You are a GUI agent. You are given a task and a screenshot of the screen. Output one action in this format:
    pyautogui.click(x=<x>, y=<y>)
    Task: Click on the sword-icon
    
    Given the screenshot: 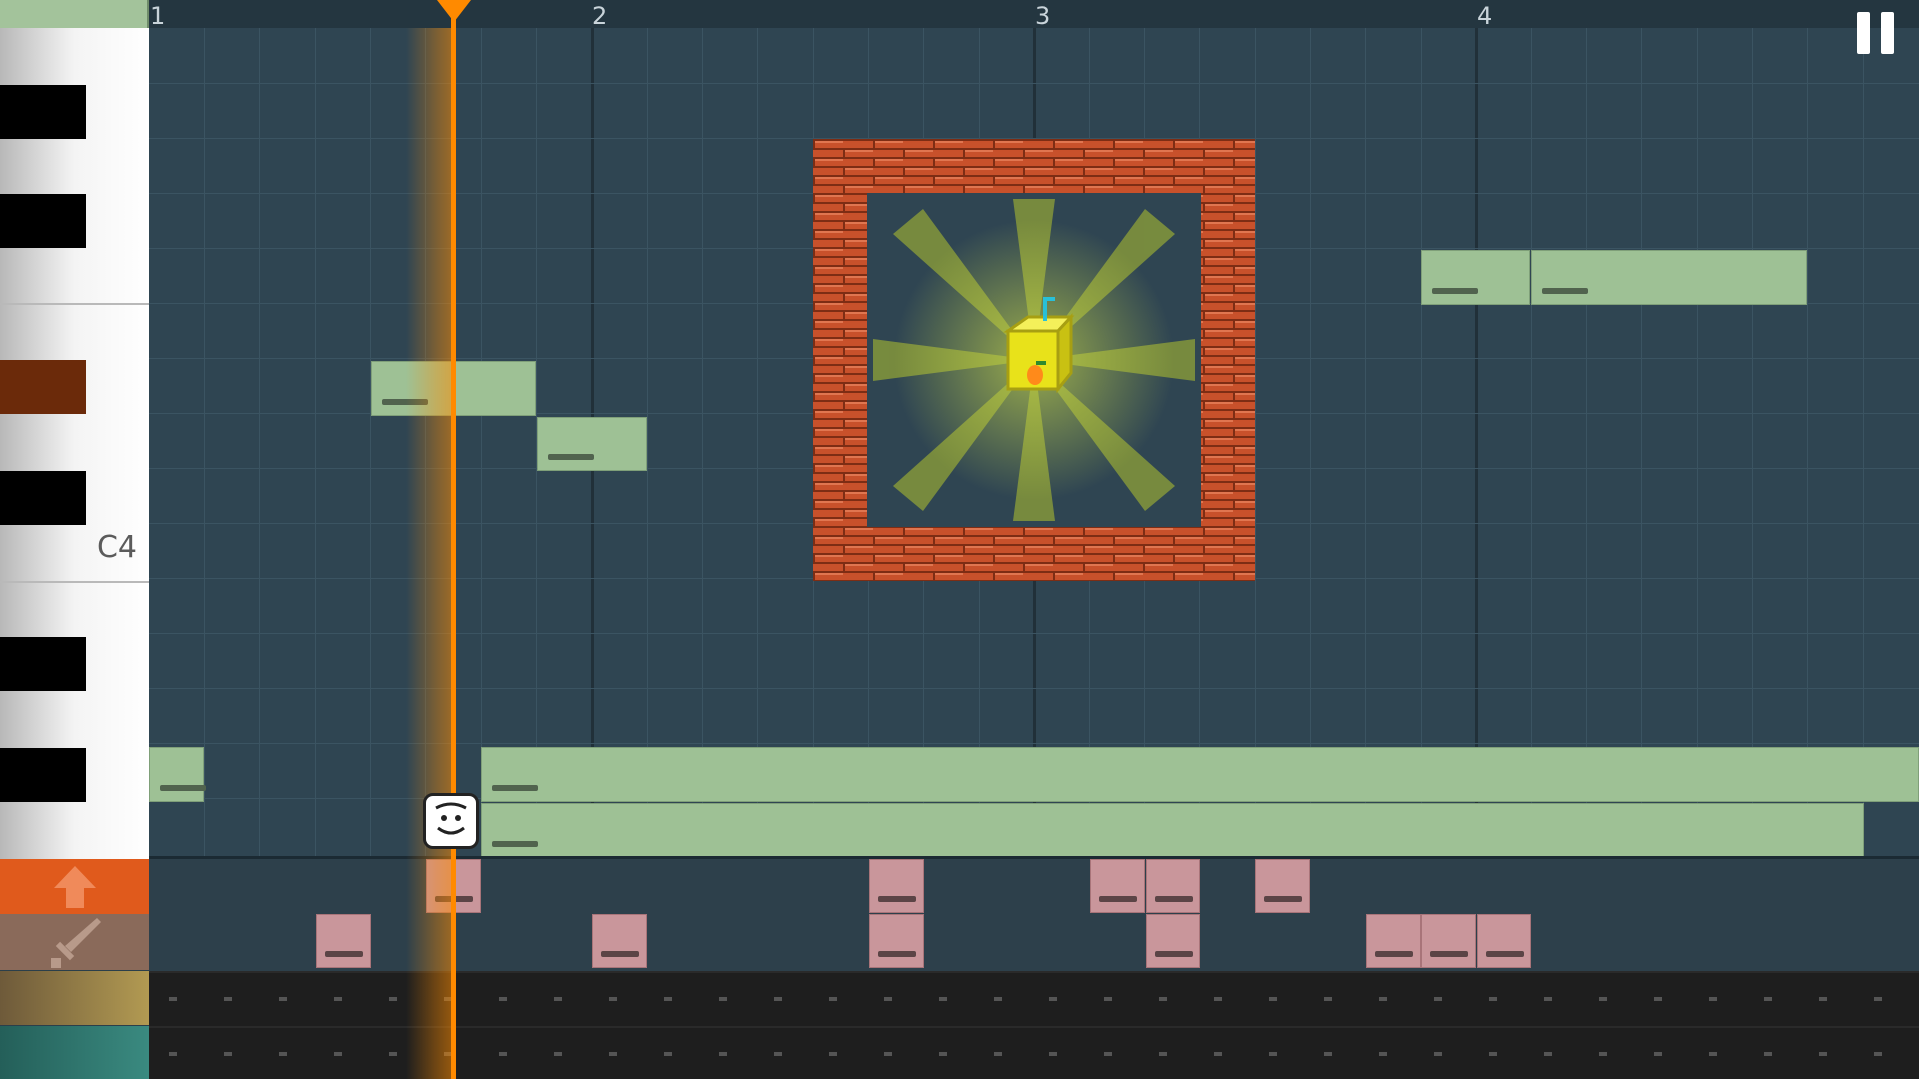 What is the action you would take?
    pyautogui.click(x=75, y=943)
    